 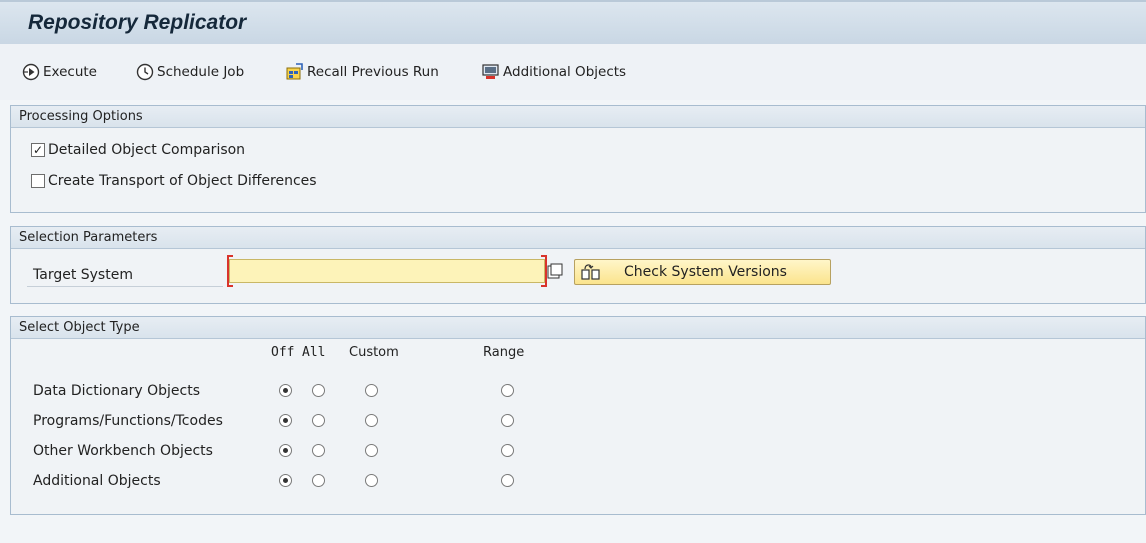 I want to click on create-transport-label: Create Transport of Object Differences, so click(x=182, y=181).